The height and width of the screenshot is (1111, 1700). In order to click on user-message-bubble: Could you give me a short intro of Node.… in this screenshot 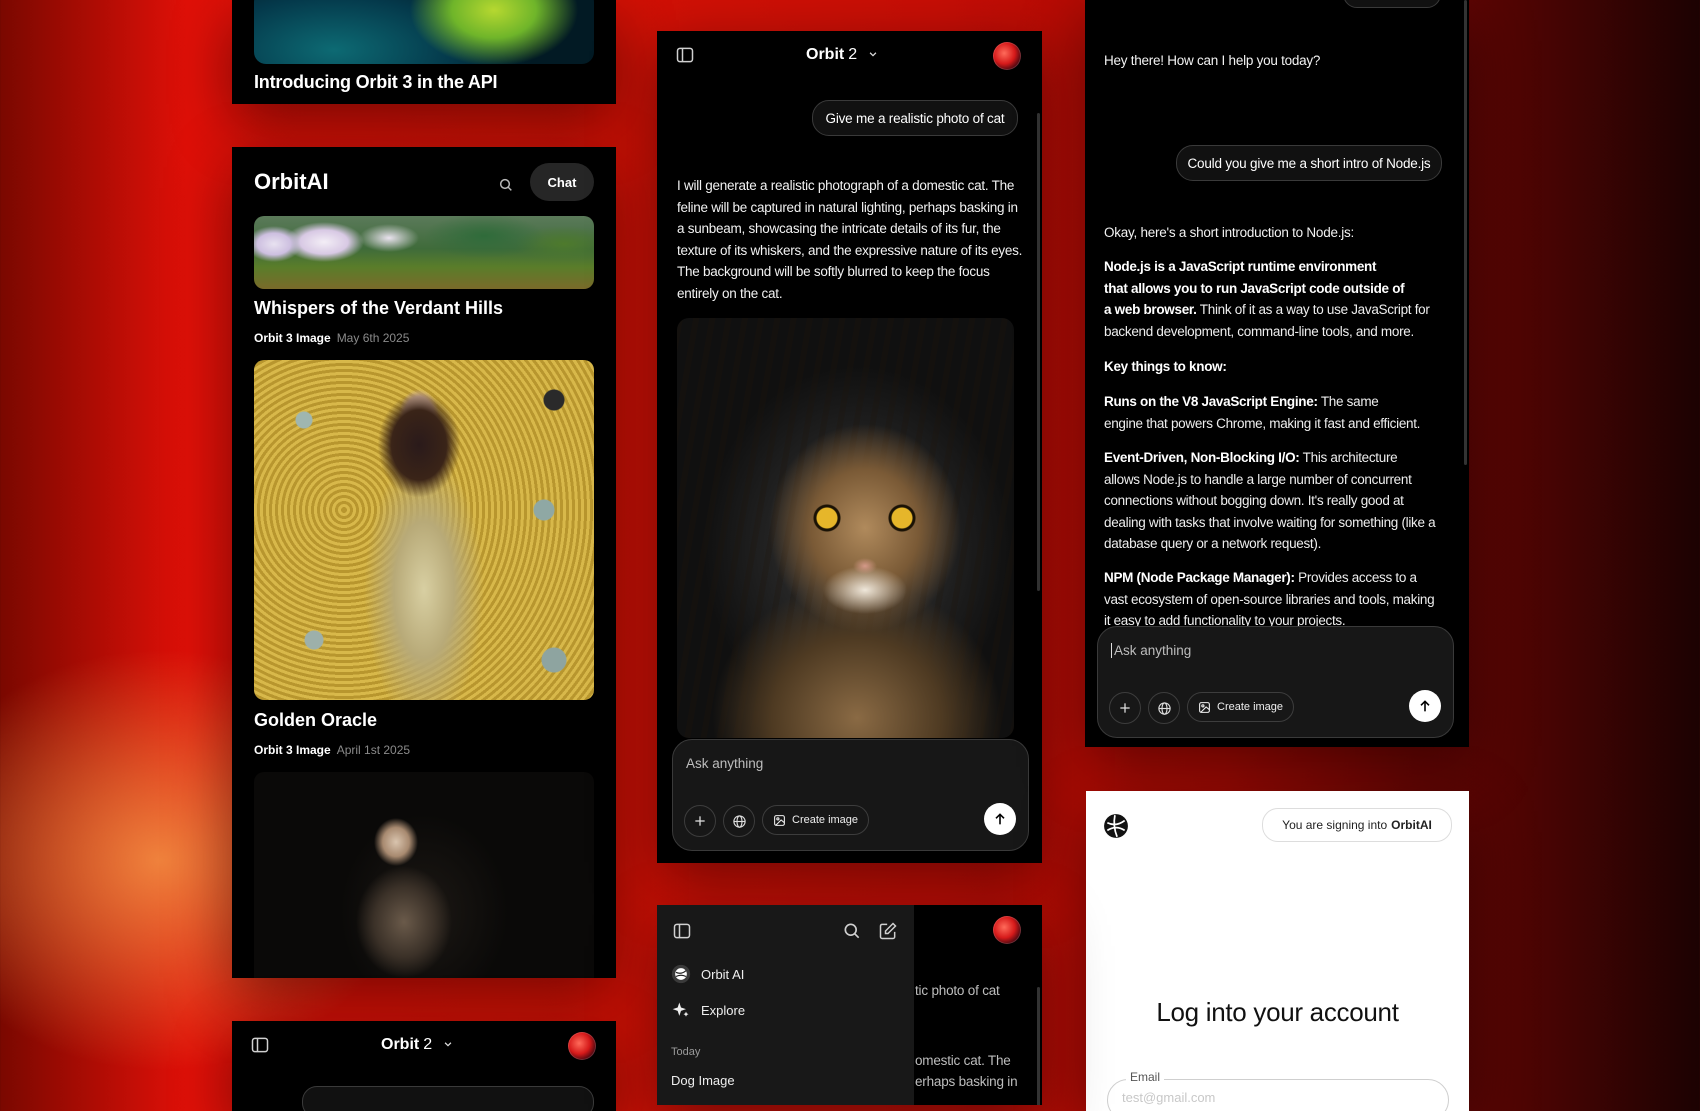, I will do `click(1309, 163)`.